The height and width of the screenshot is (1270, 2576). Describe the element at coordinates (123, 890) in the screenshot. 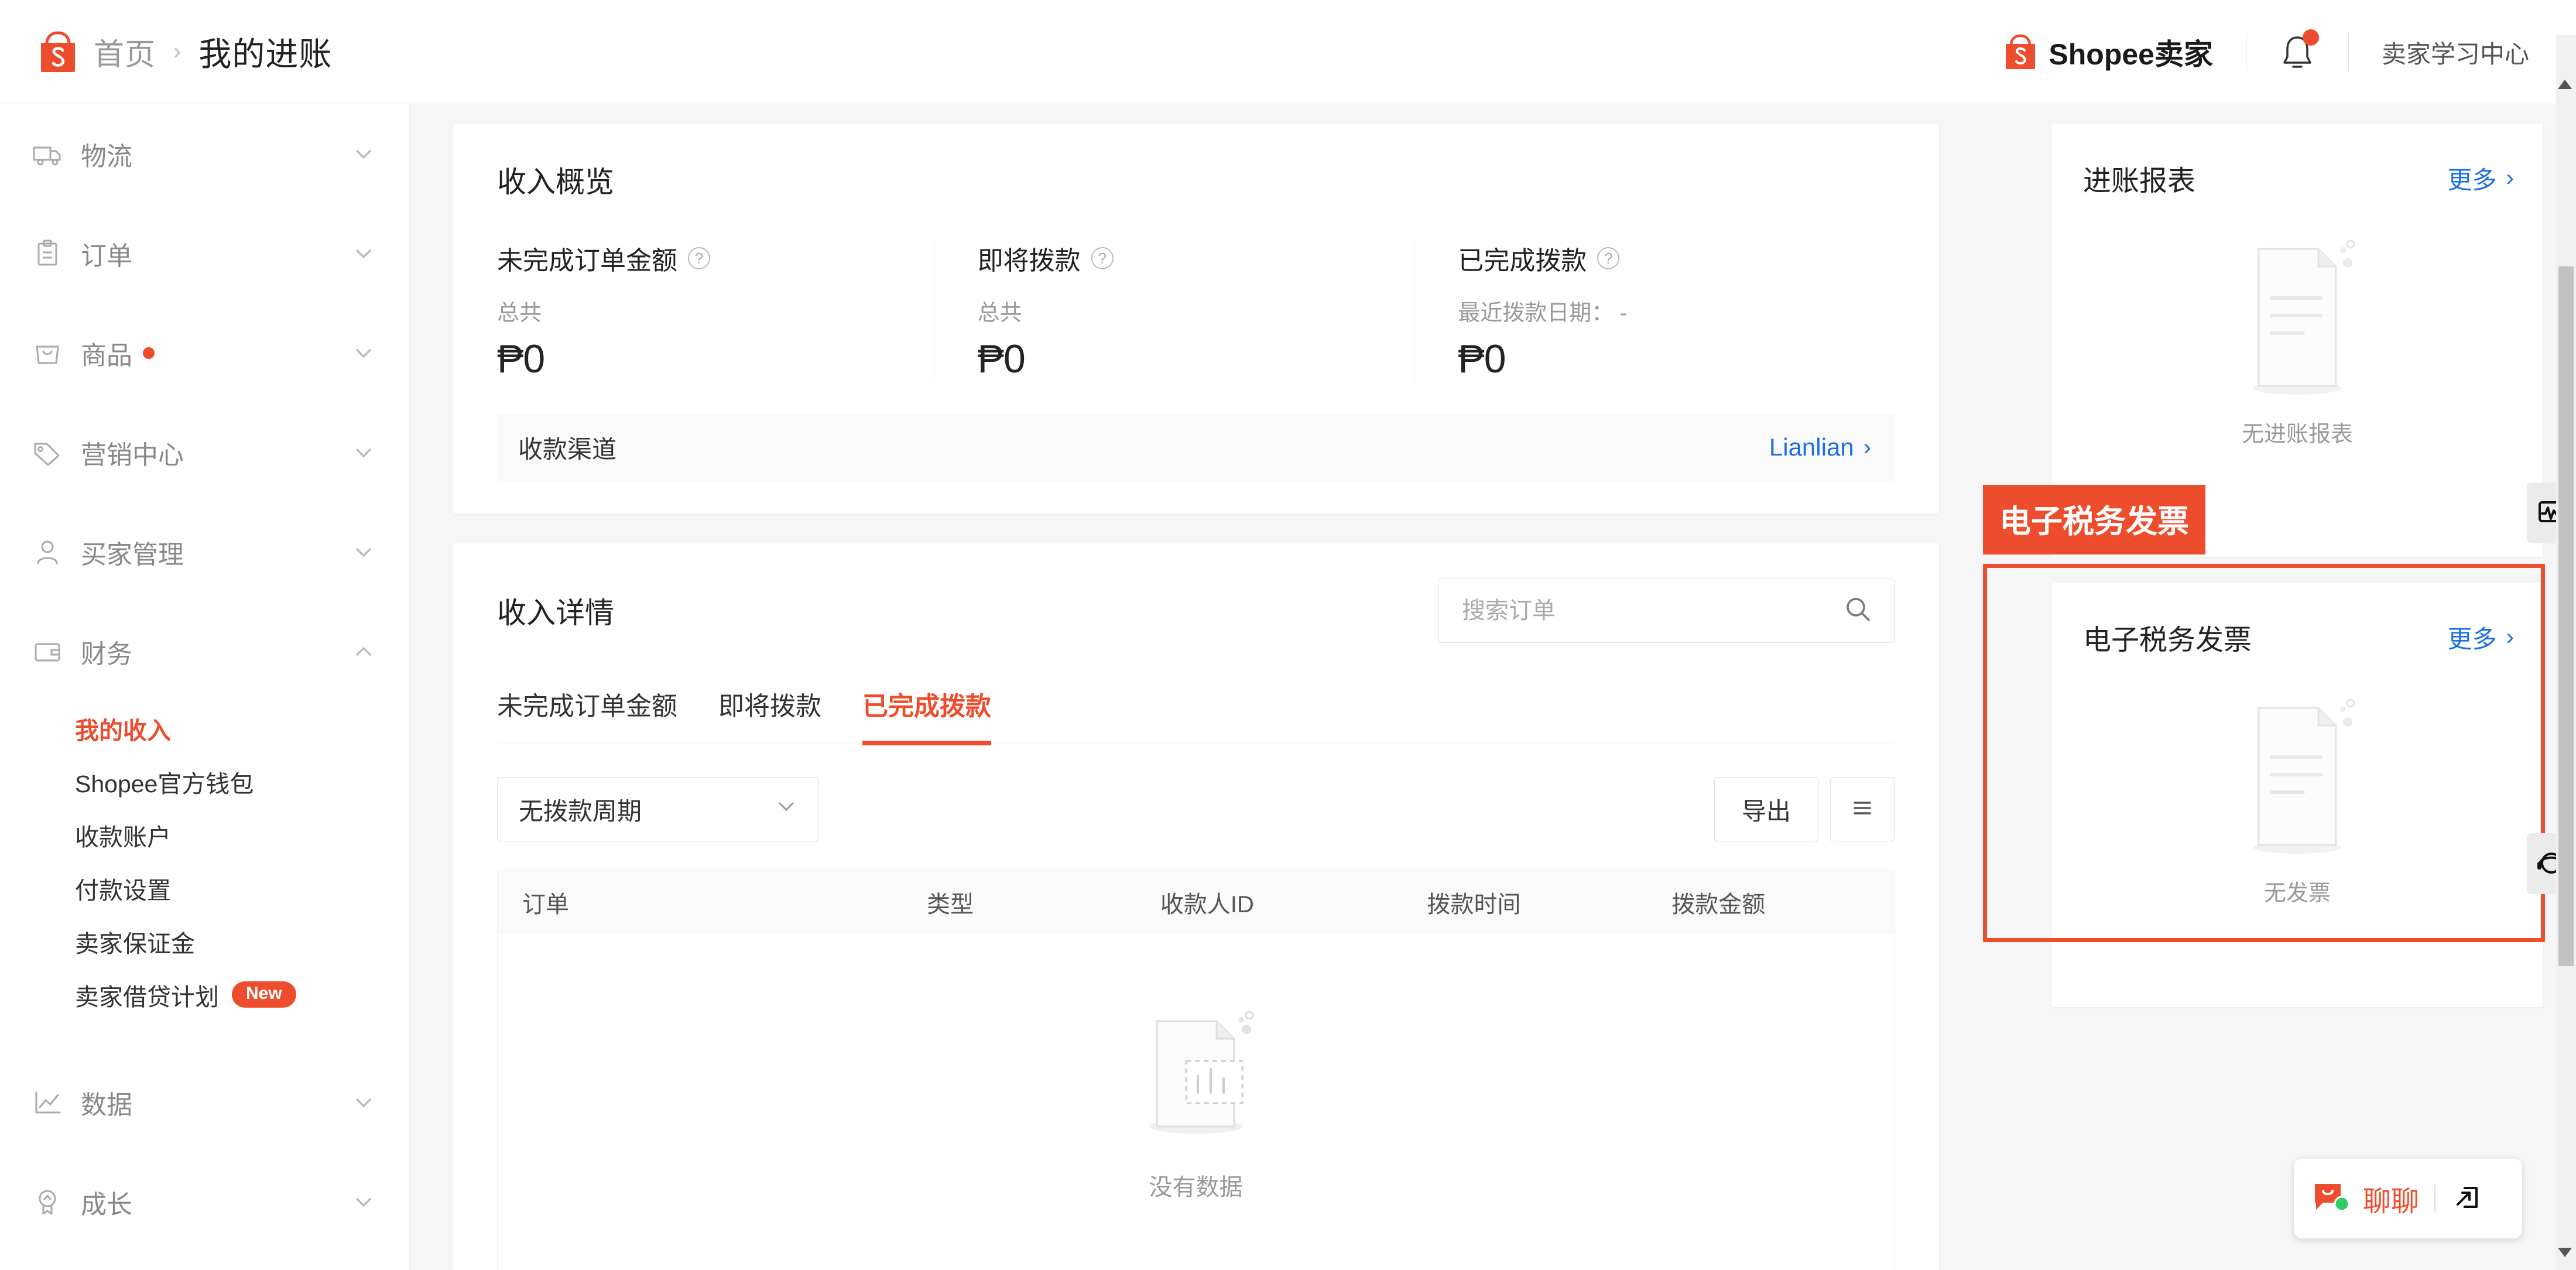

I see `sidebar-subitem-label: 付款设置` at that location.